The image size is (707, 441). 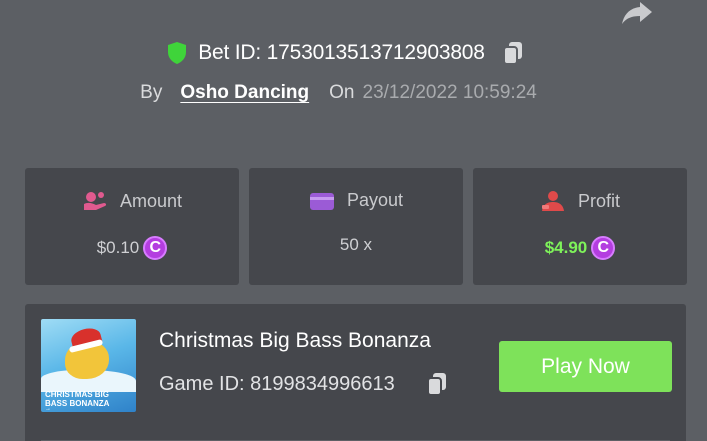 I want to click on amount-value: $0.10, so click(x=118, y=247).